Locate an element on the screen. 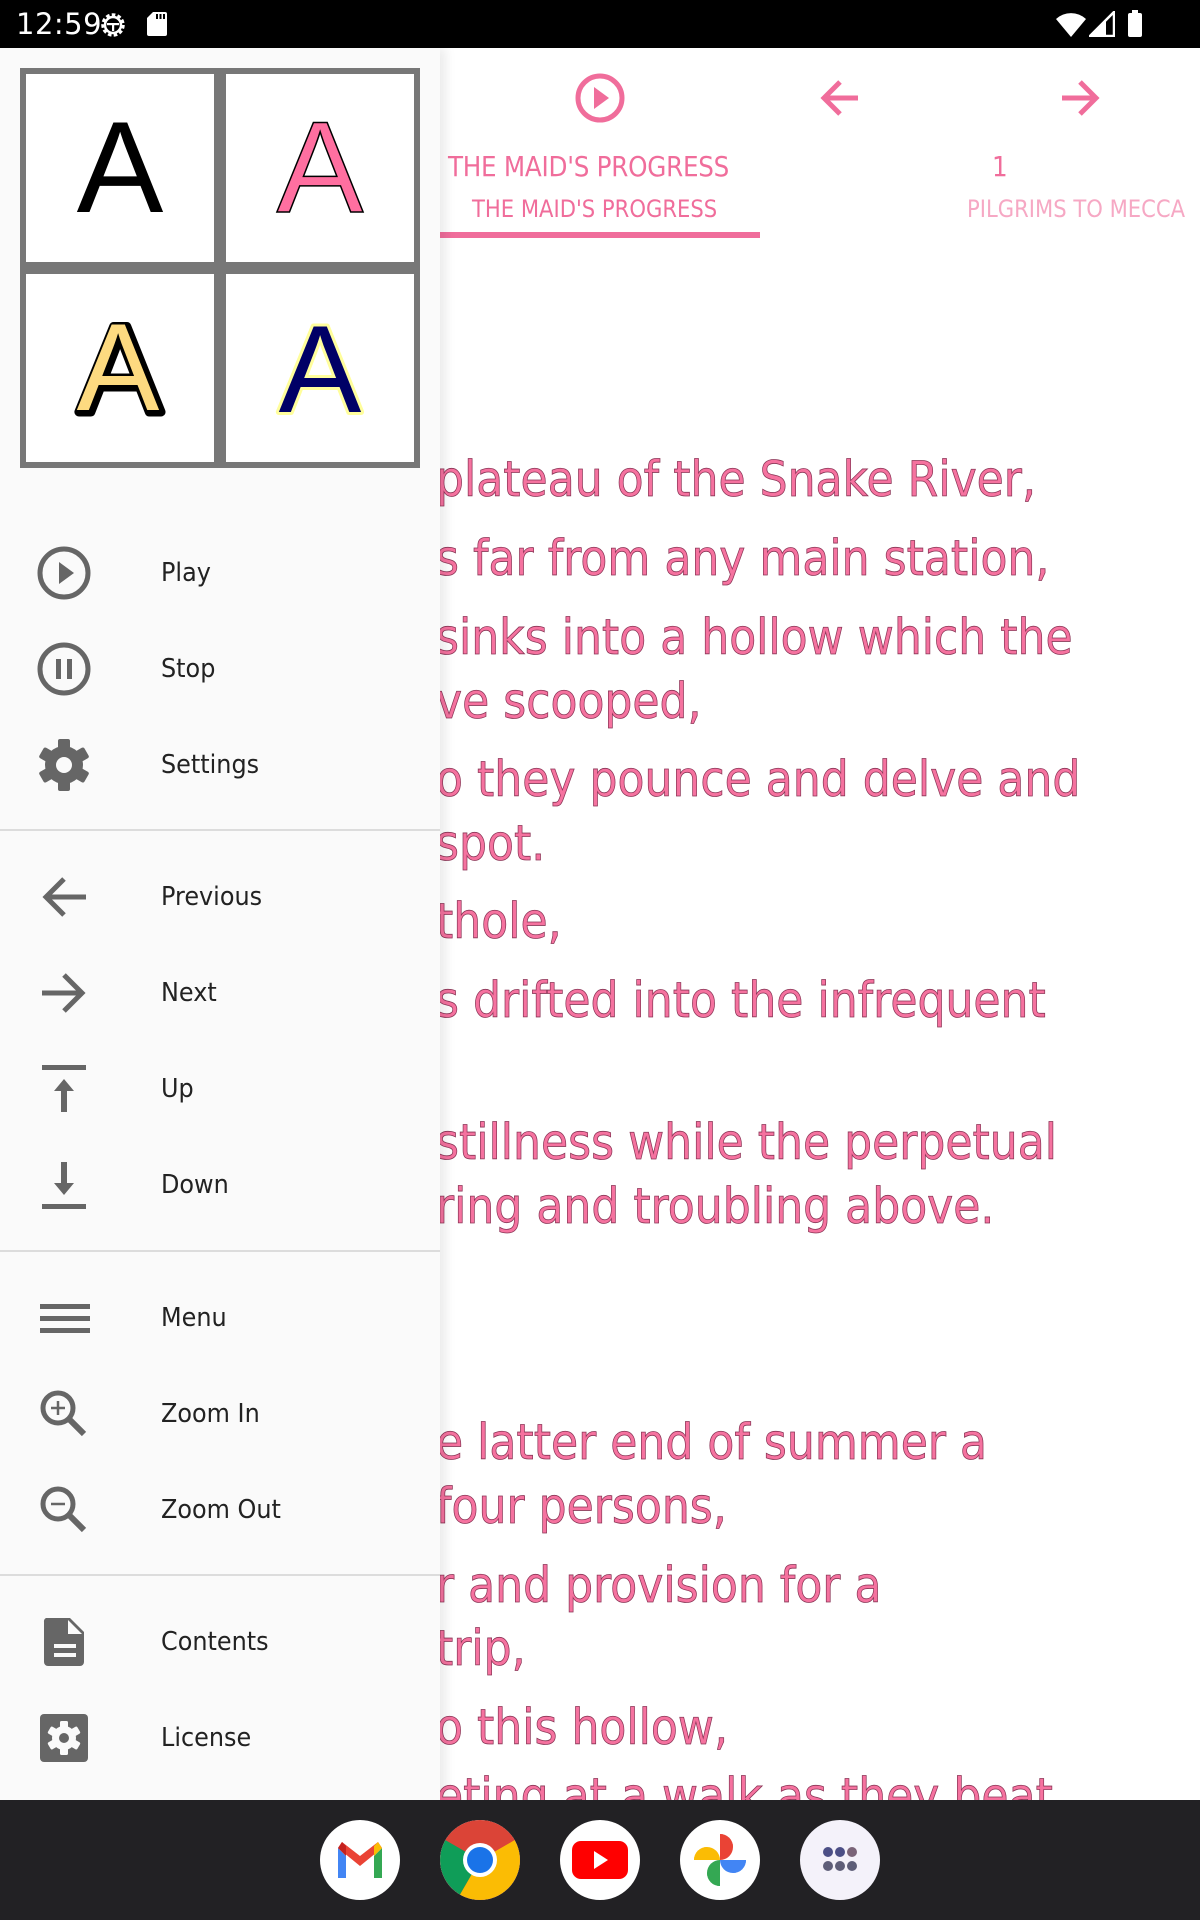 The image size is (1200, 1920). menu-item-menu: Menu is located at coordinates (220, 1318).